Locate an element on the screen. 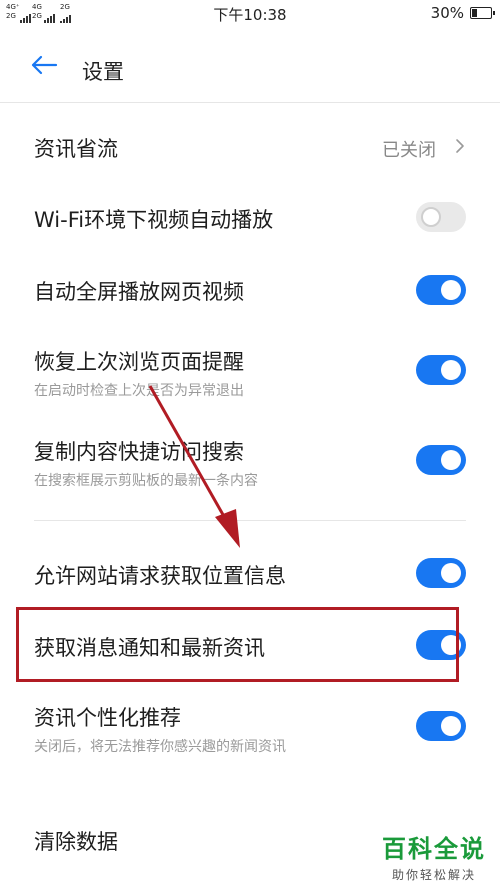 This screenshot has height=889, width=500. annotation-arrow is located at coordinates (194, 466).